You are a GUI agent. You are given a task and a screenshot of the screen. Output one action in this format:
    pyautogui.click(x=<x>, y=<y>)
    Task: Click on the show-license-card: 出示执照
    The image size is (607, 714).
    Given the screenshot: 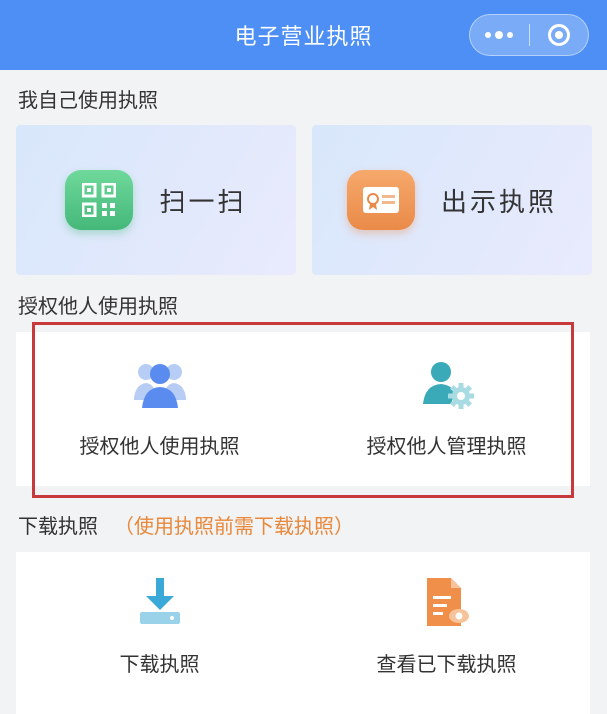 What is the action you would take?
    pyautogui.click(x=452, y=200)
    